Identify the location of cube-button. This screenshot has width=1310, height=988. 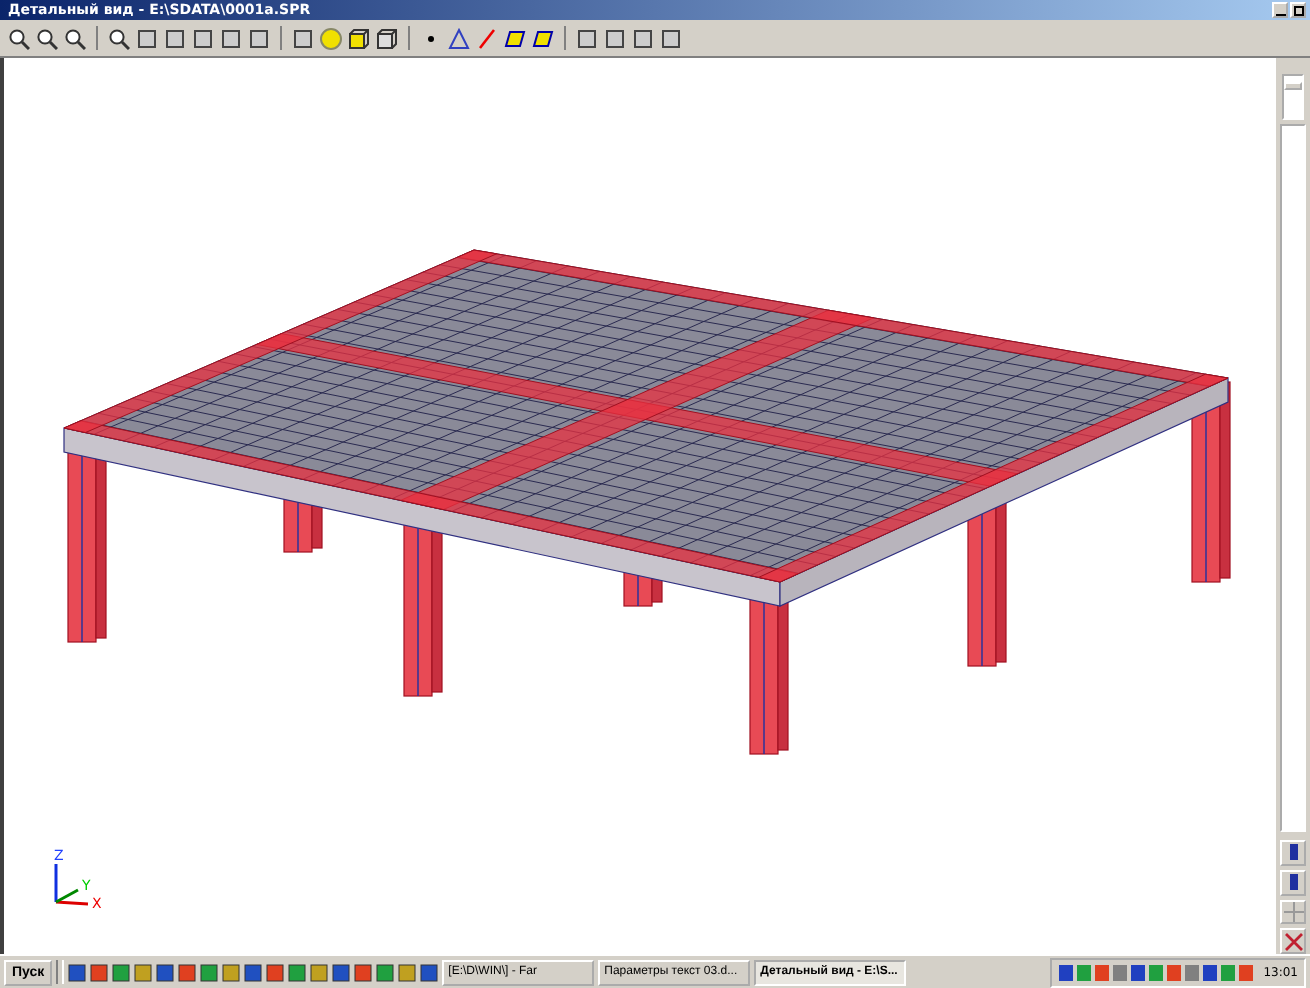
(359, 38).